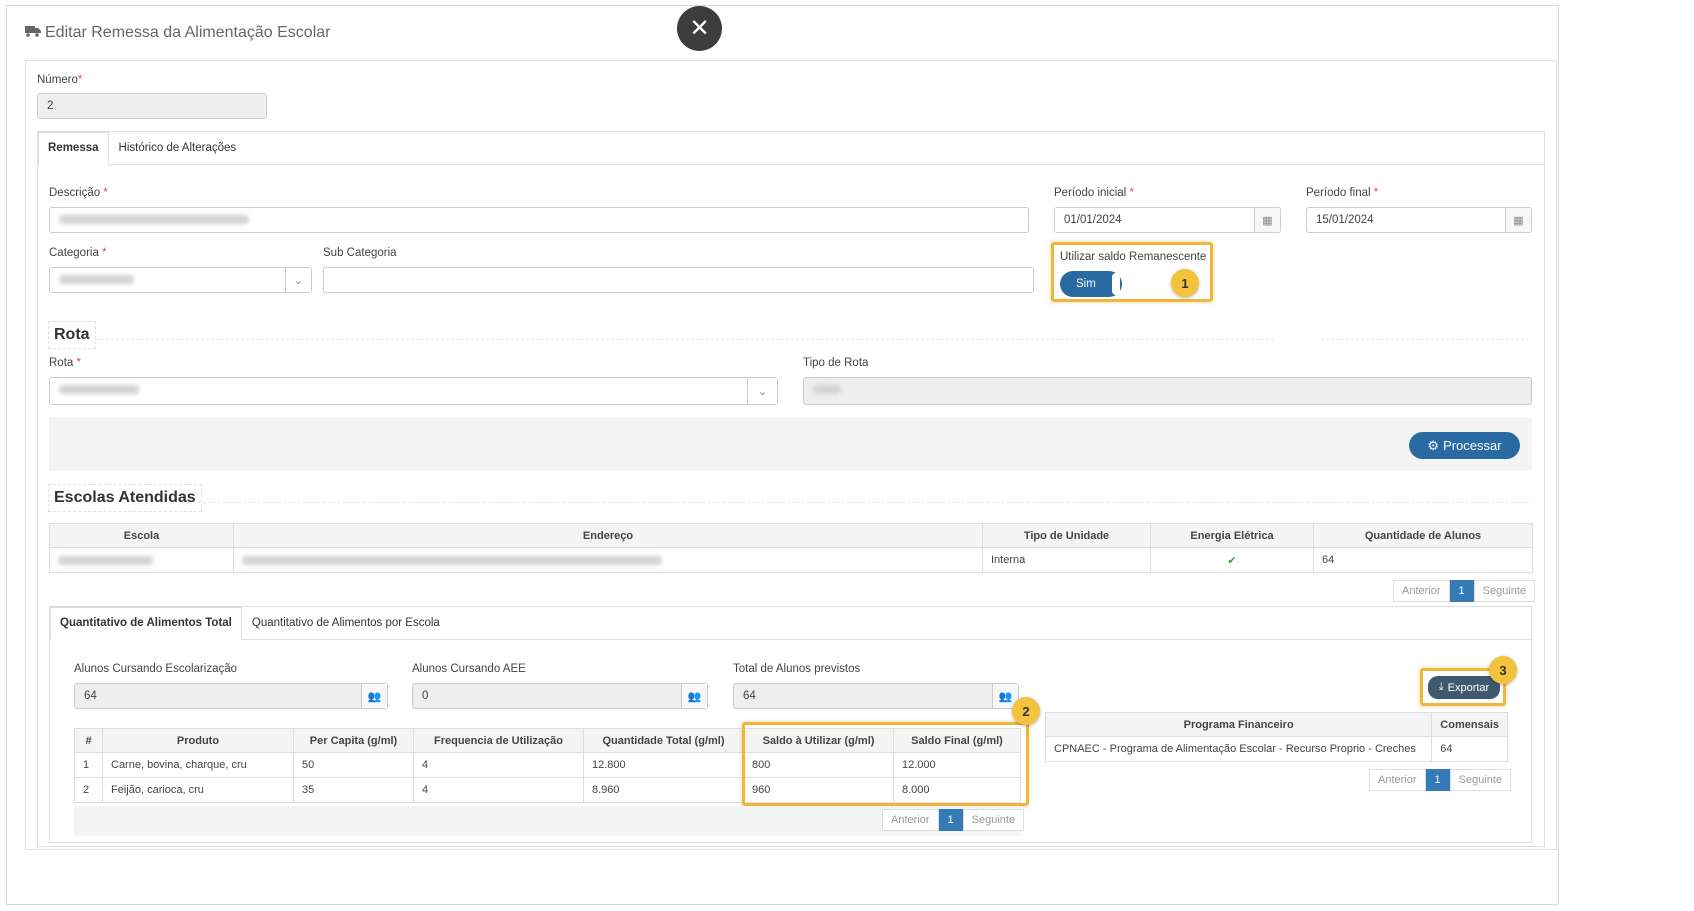  Describe the element at coordinates (425, 696) in the screenshot. I see `aee-value: 0` at that location.